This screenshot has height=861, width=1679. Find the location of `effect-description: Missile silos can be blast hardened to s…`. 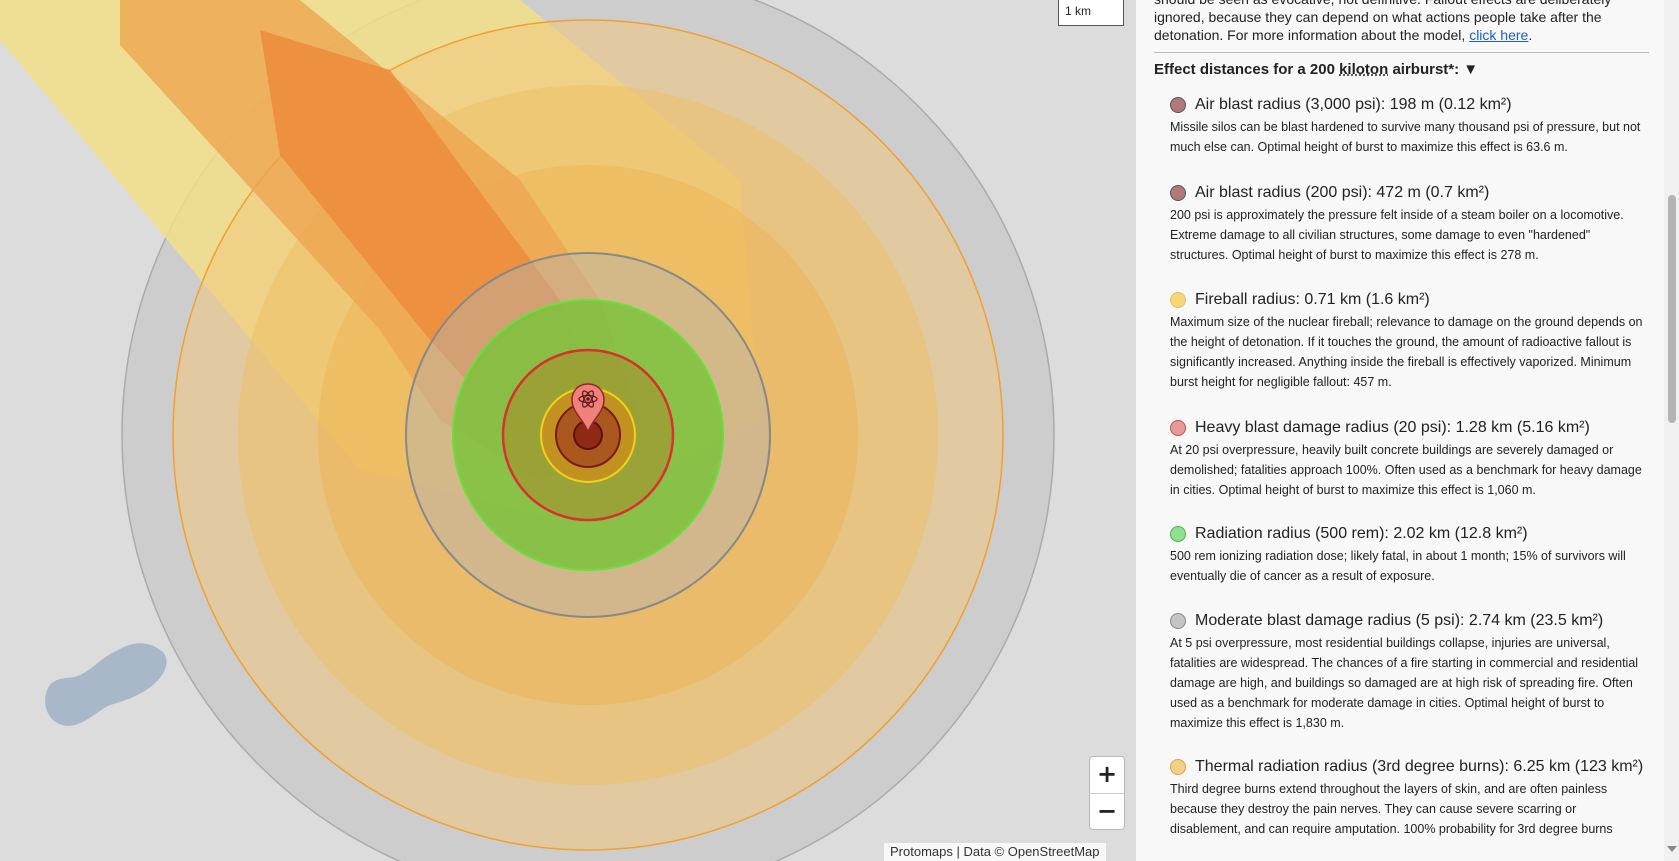

effect-description: Missile silos can be blast hardened to s… is located at coordinates (1405, 137).